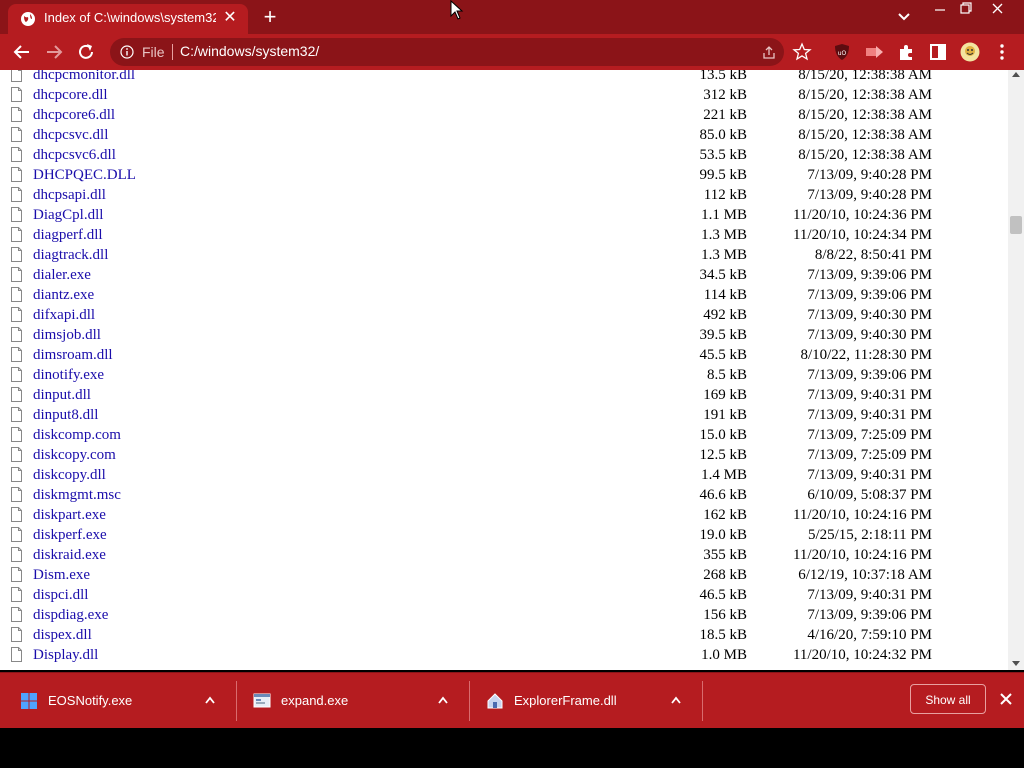  Describe the element at coordinates (74, 155) in the screenshot. I see `file-name-link: dhcpcsvc6.dll` at that location.